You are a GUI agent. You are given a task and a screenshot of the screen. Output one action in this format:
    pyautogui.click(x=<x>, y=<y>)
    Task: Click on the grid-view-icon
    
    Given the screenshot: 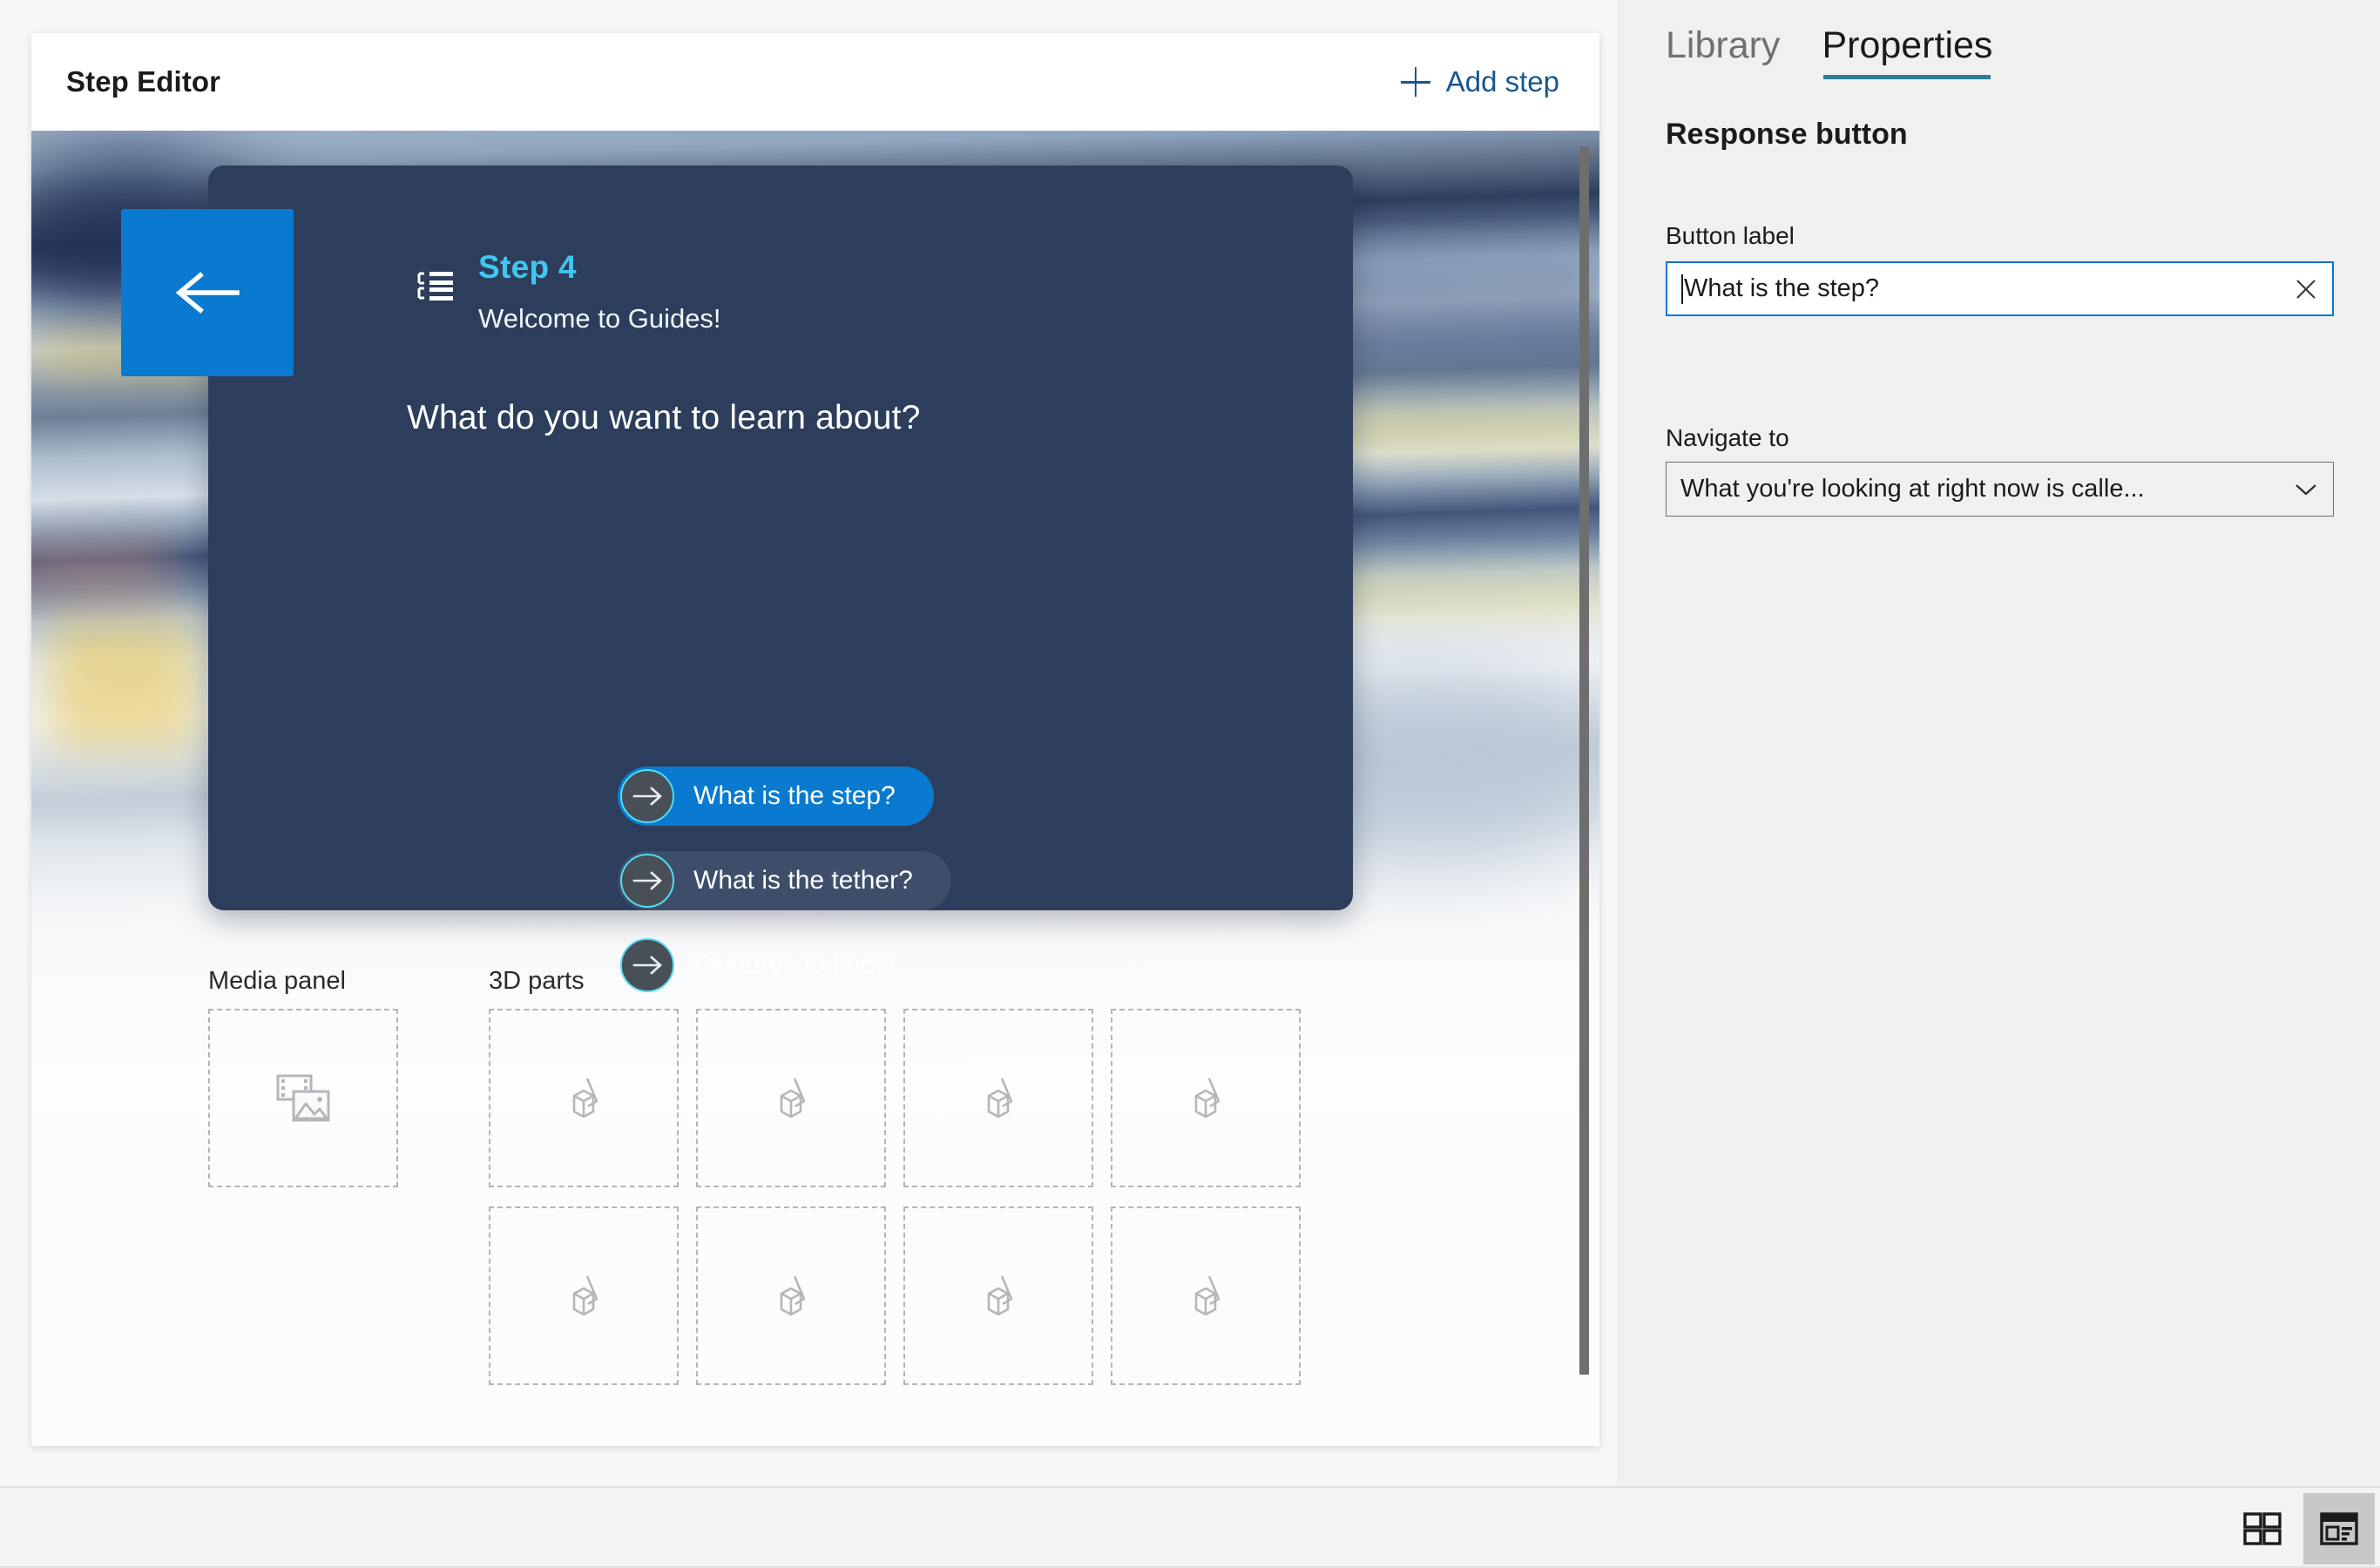 What is the action you would take?
    pyautogui.click(x=2262, y=1528)
    